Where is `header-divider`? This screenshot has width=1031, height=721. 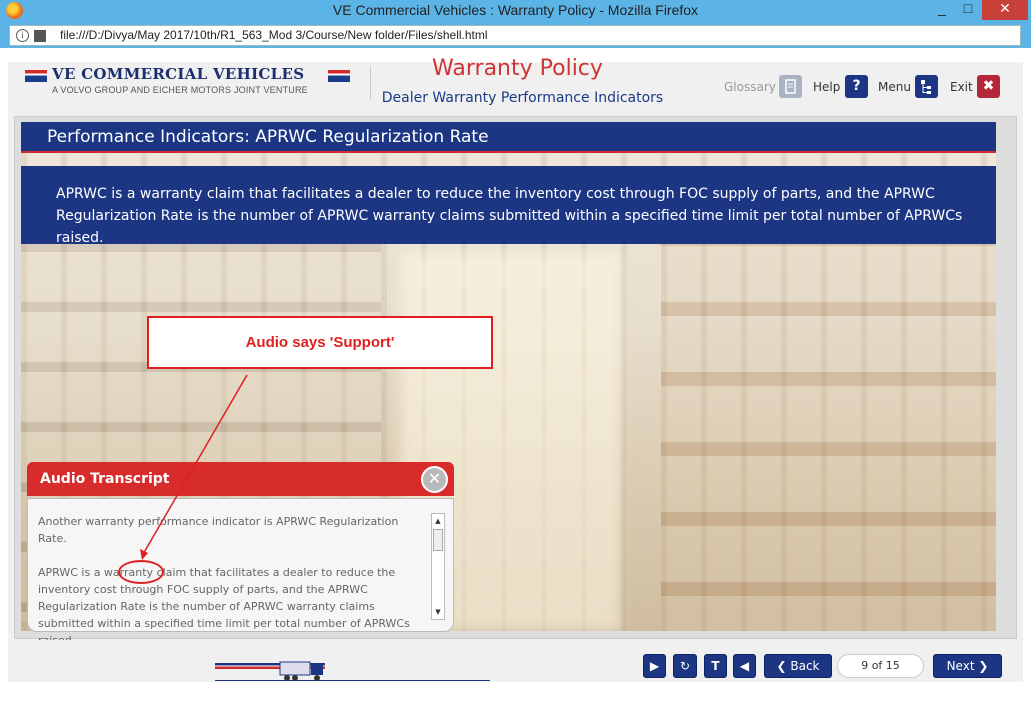
header-divider is located at coordinates (370, 83).